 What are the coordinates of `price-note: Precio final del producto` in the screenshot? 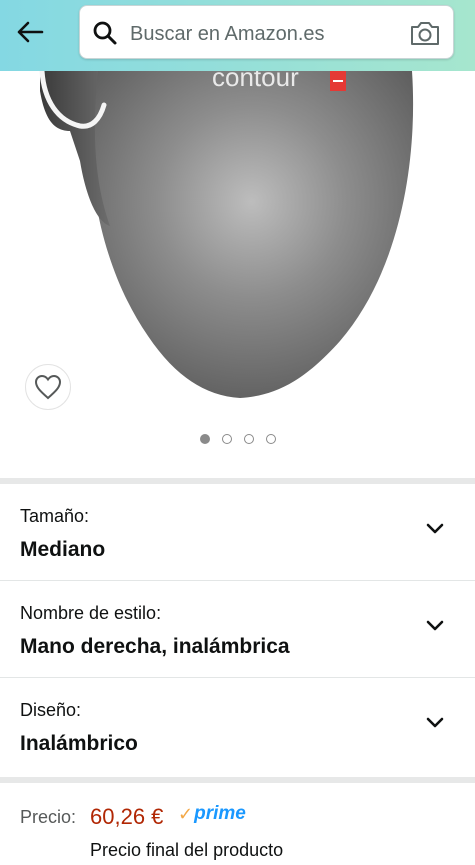 It's located at (187, 850).